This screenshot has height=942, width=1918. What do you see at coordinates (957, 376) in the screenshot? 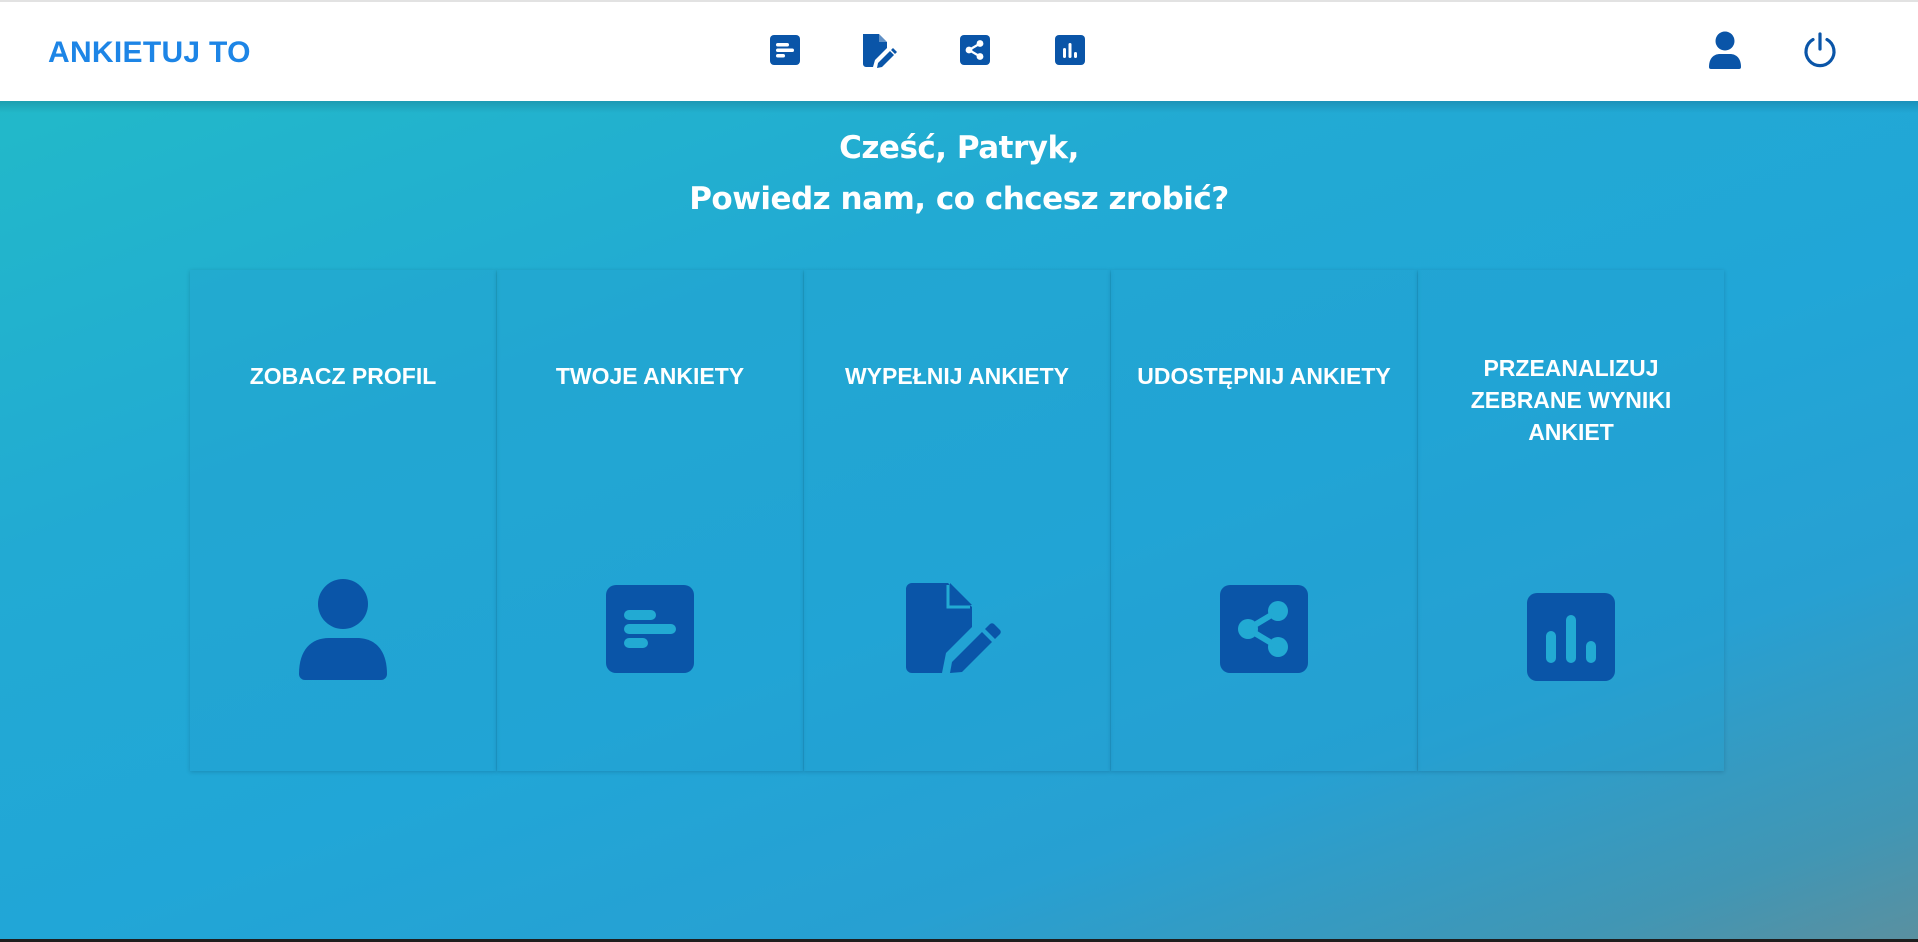
I see `card-label: WYPEŁNIJ ANKIETY` at bounding box center [957, 376].